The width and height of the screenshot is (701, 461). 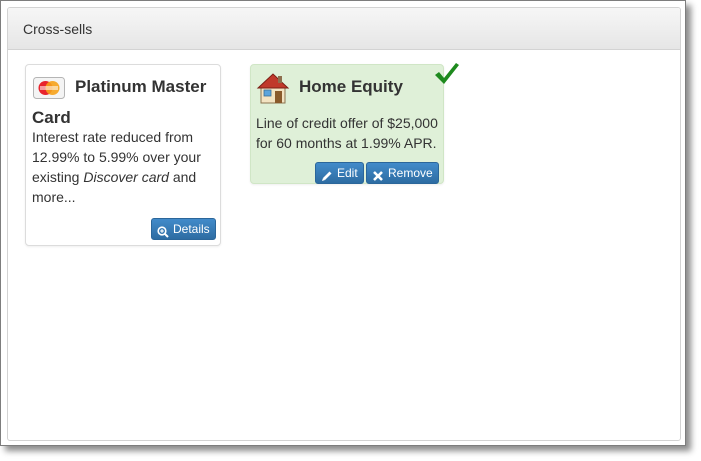 I want to click on edit-button-label: Edit, so click(x=347, y=173).